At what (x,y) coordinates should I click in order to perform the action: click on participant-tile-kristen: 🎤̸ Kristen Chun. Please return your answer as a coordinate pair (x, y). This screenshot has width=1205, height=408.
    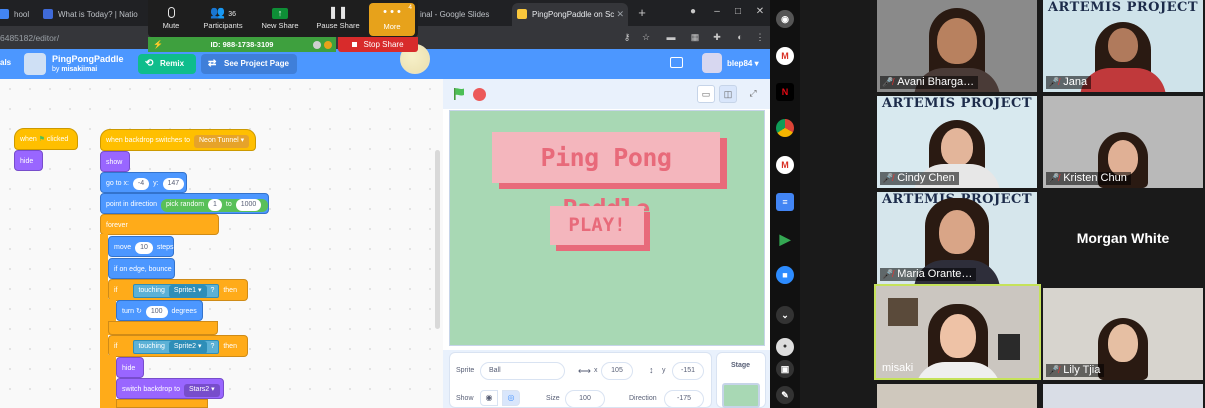
    Looking at the image, I should click on (1123, 142).